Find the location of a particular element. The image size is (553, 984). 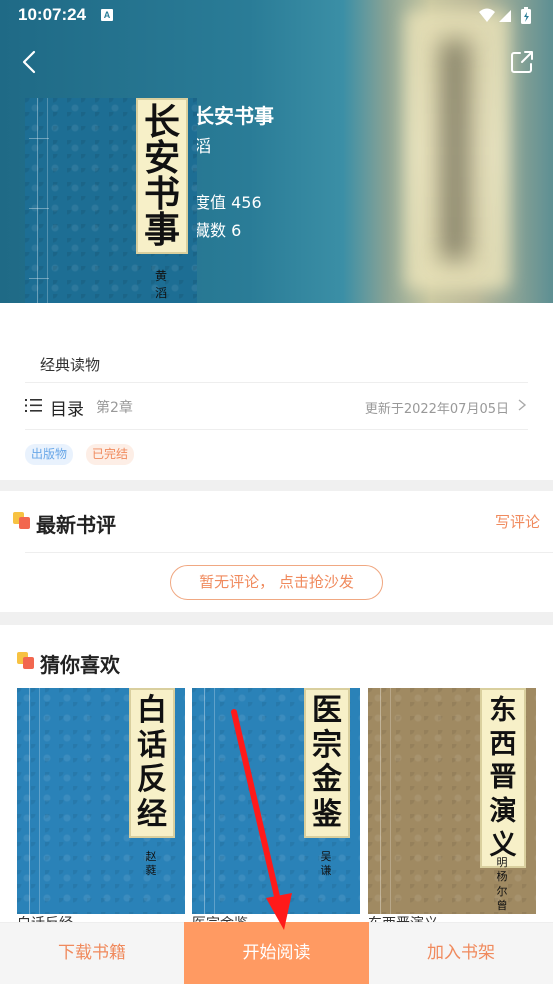

toc-label: 目录 is located at coordinates (67, 407).